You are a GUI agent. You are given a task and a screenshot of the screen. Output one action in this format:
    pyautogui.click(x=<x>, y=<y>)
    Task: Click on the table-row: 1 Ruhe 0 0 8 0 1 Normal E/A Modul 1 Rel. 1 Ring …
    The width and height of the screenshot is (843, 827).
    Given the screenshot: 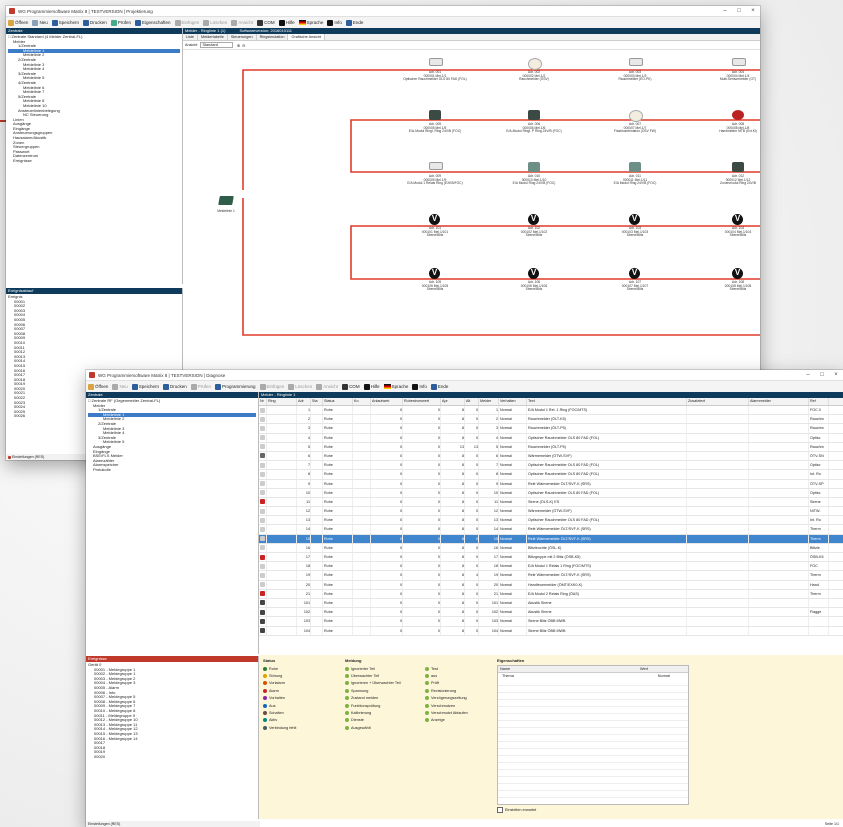 What is the action you would take?
    pyautogui.click(x=551, y=411)
    